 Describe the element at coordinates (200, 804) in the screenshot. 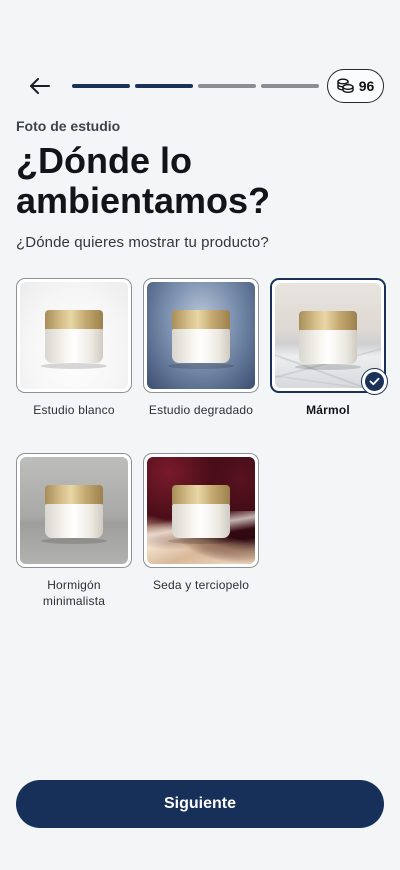

I see `next-button: Siguiente` at that location.